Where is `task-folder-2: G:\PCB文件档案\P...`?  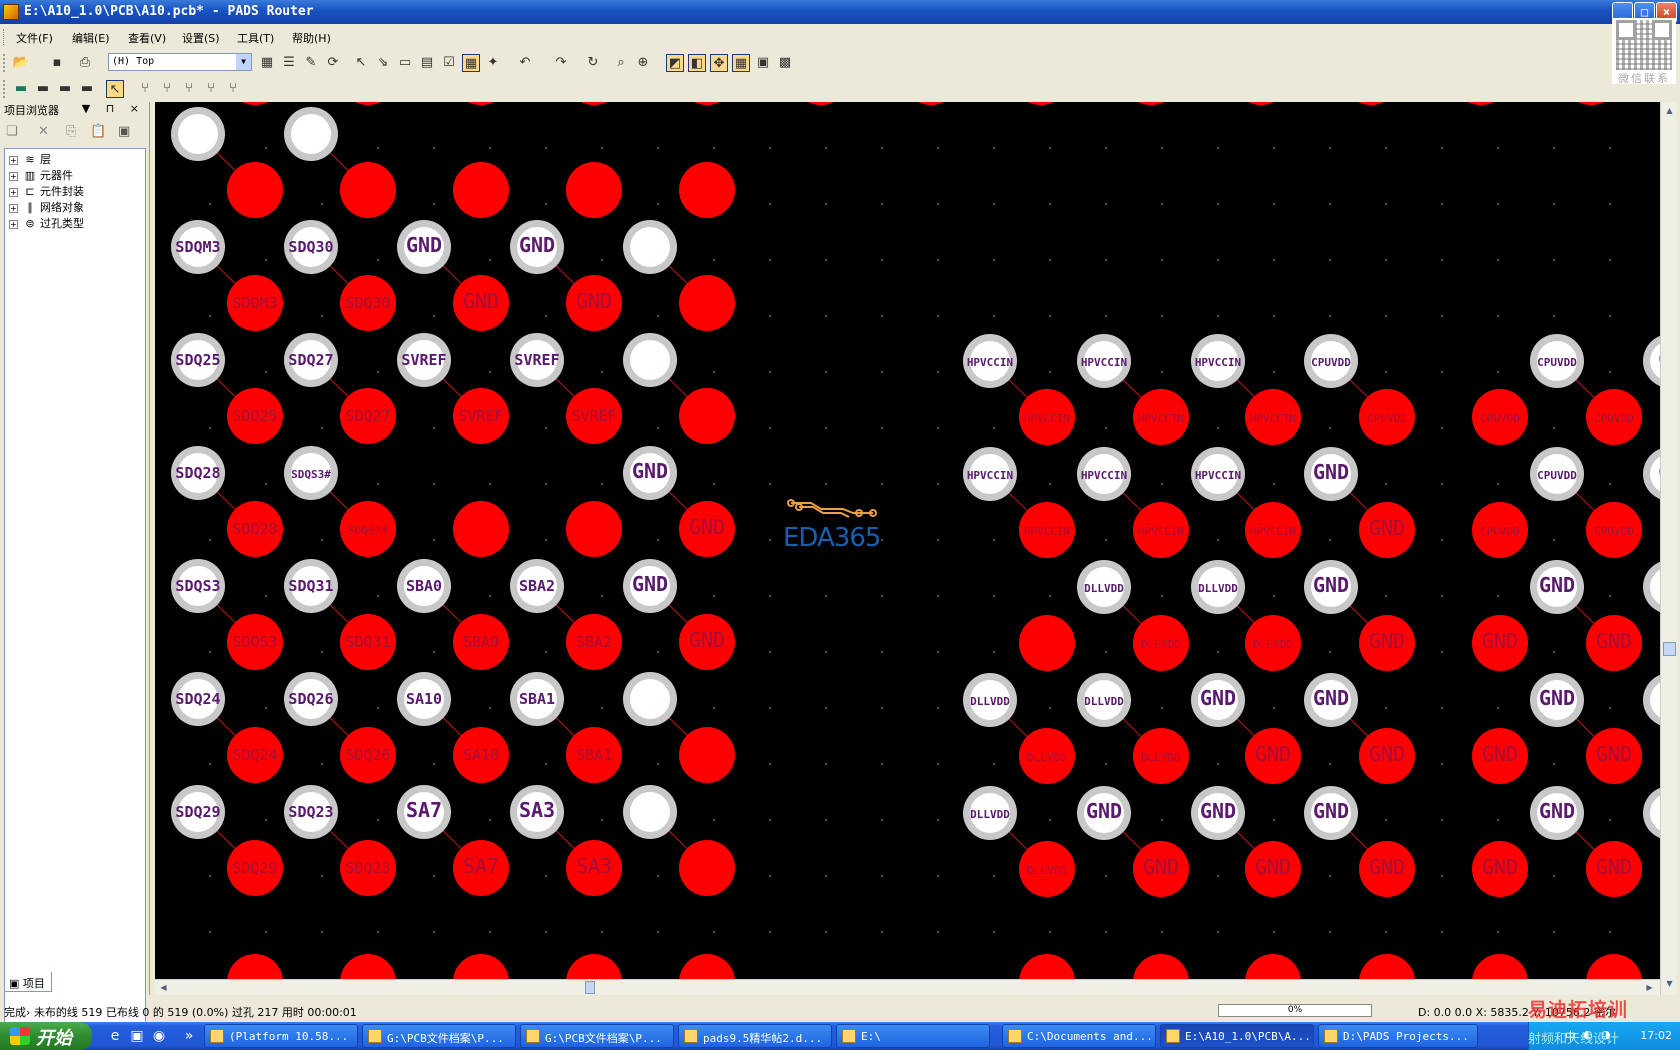 task-folder-2: G:\PCB文件档案\P... is located at coordinates (597, 1036).